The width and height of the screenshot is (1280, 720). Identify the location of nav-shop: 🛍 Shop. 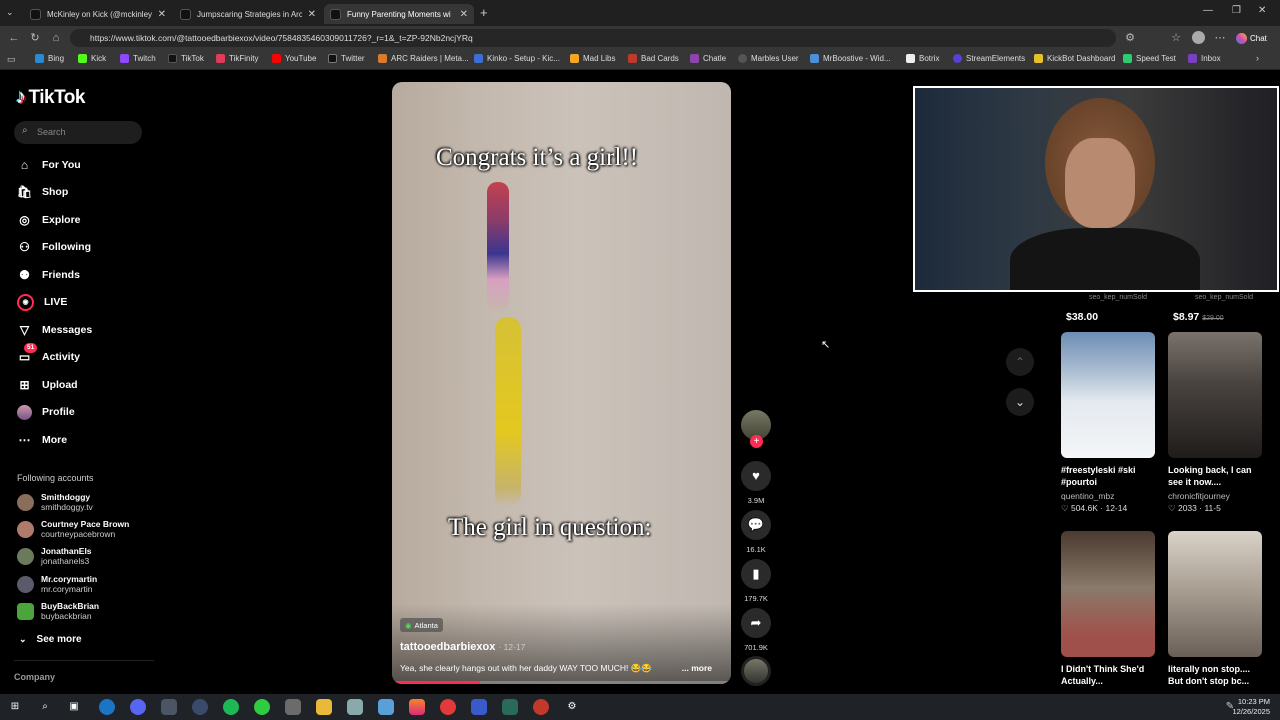
(42, 192).